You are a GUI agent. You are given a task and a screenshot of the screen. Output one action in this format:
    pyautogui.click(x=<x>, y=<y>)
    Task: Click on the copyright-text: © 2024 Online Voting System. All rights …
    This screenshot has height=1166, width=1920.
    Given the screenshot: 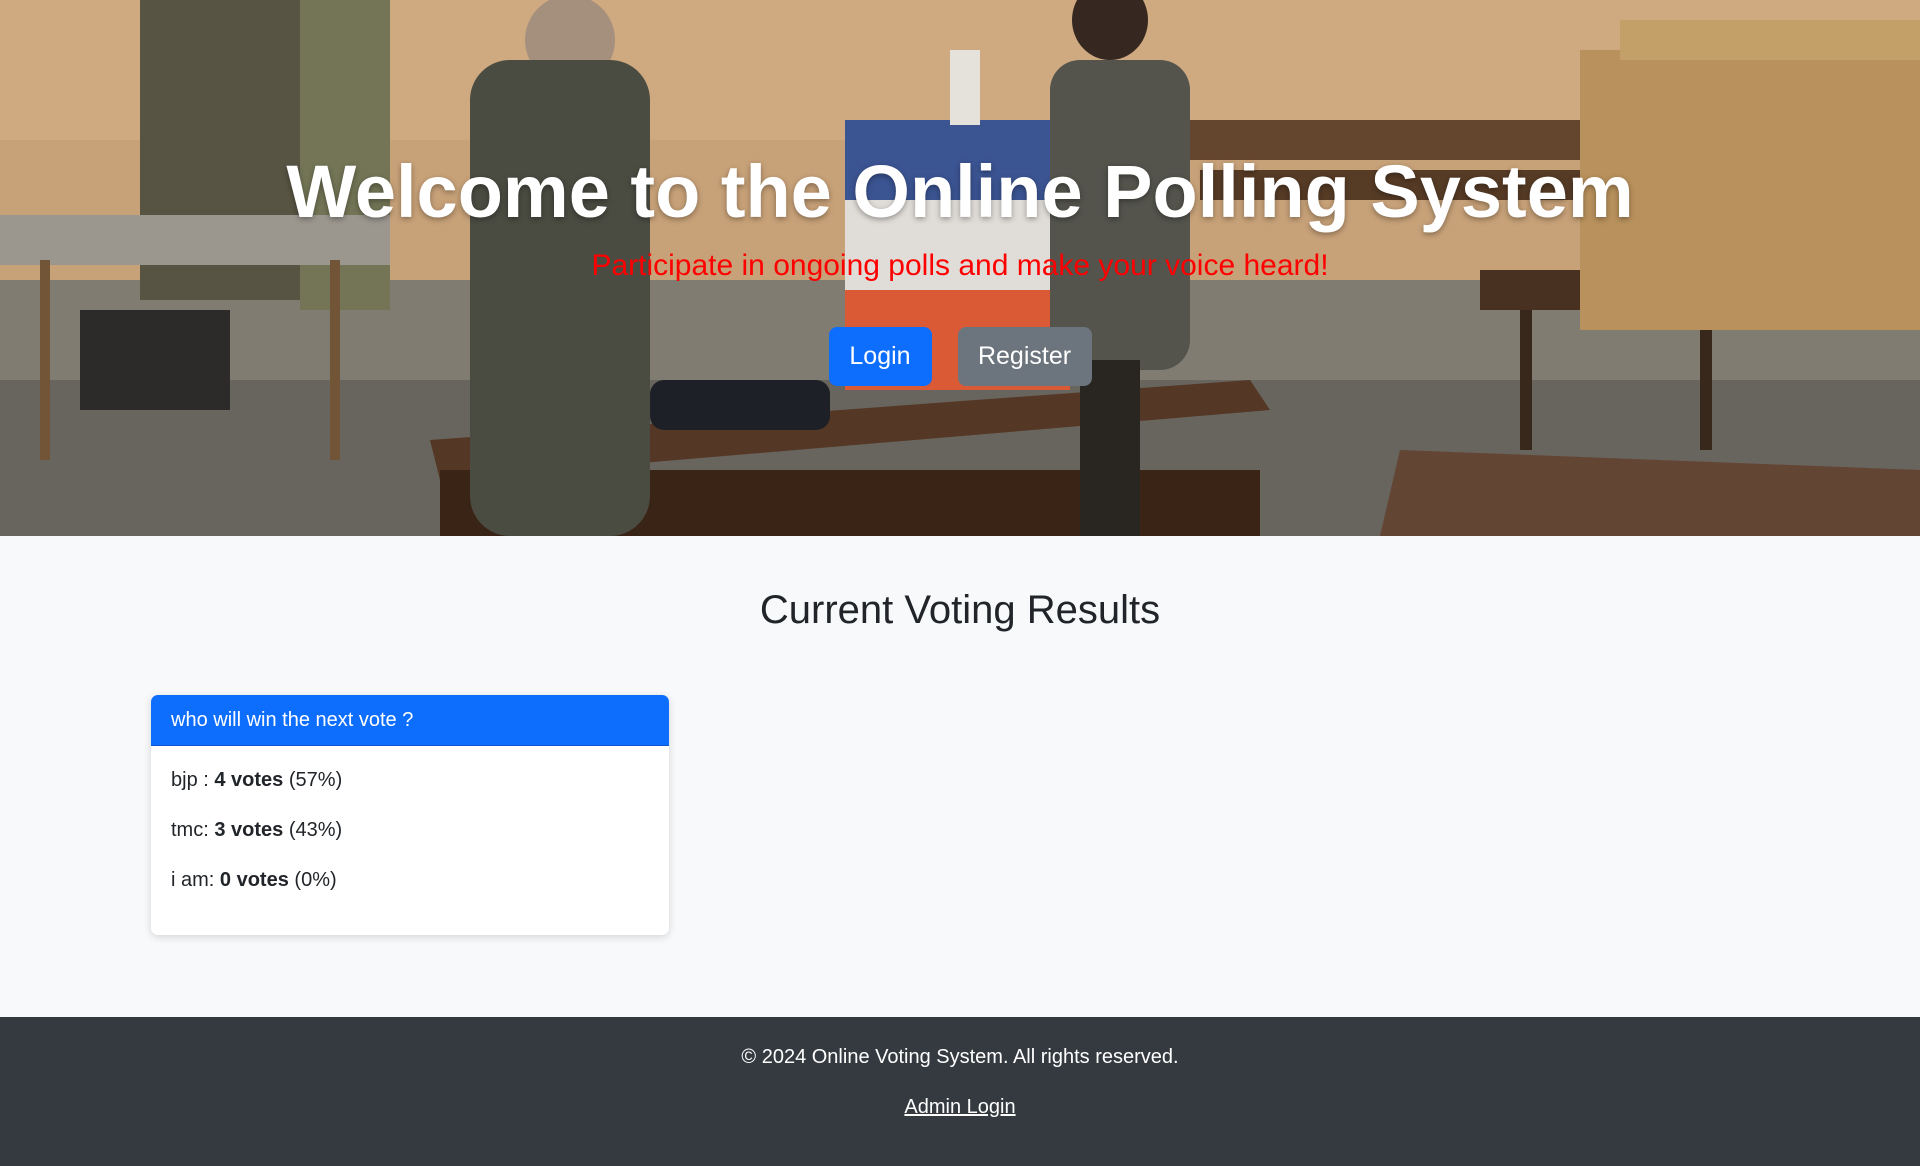 What is the action you would take?
    pyautogui.click(x=960, y=1057)
    